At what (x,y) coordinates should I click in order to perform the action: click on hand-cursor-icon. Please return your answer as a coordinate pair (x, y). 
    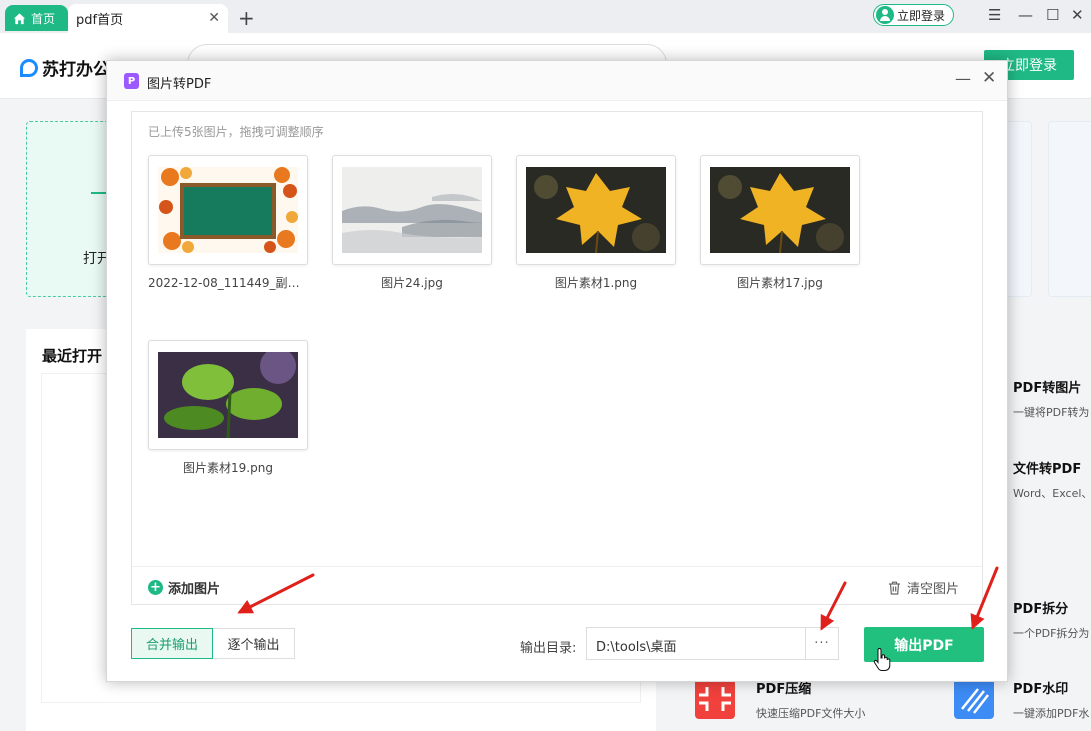
    Looking at the image, I should click on (882, 659).